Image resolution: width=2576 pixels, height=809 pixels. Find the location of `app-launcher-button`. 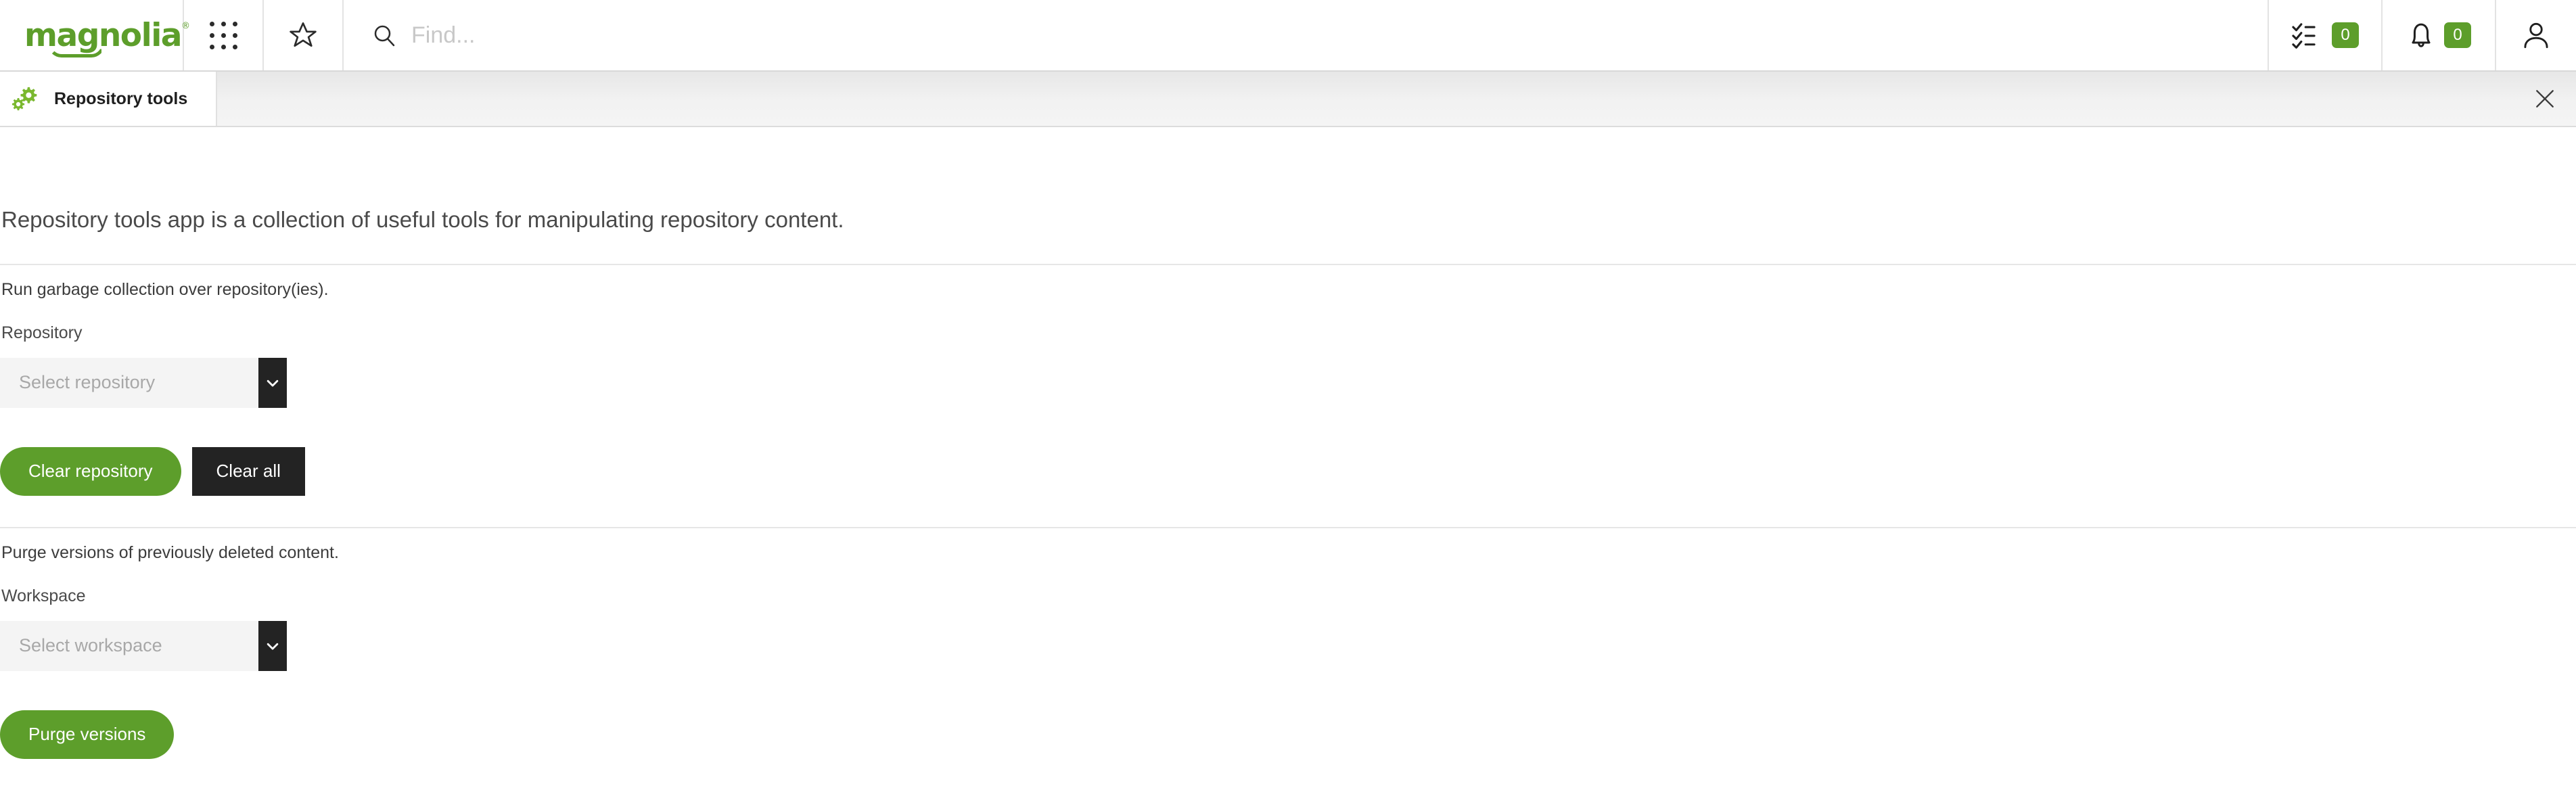

app-launcher-button is located at coordinates (224, 35).